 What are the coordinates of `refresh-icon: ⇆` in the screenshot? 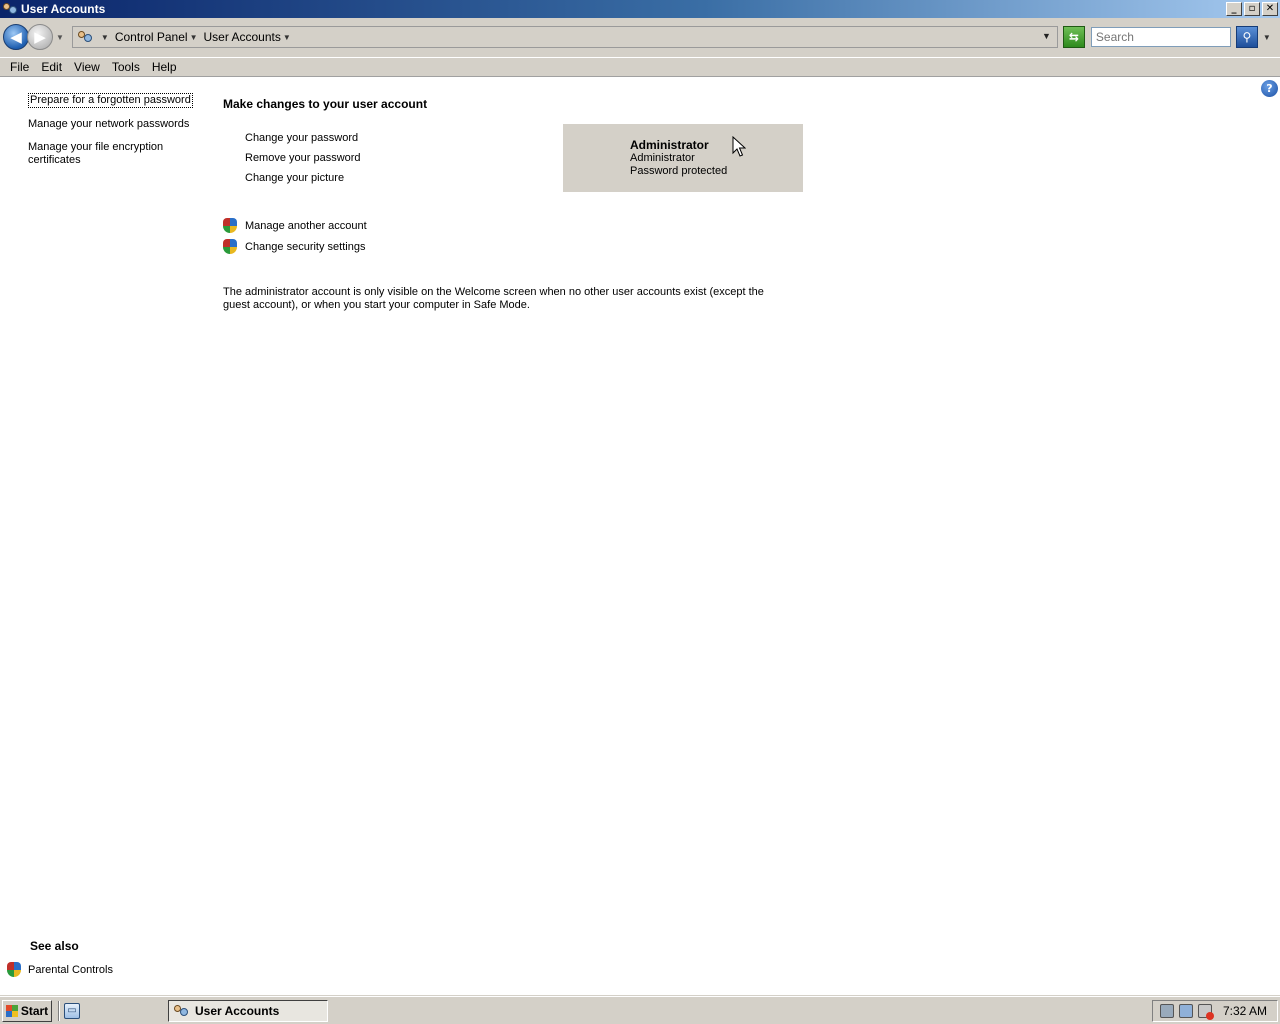 It's located at (1073, 37).